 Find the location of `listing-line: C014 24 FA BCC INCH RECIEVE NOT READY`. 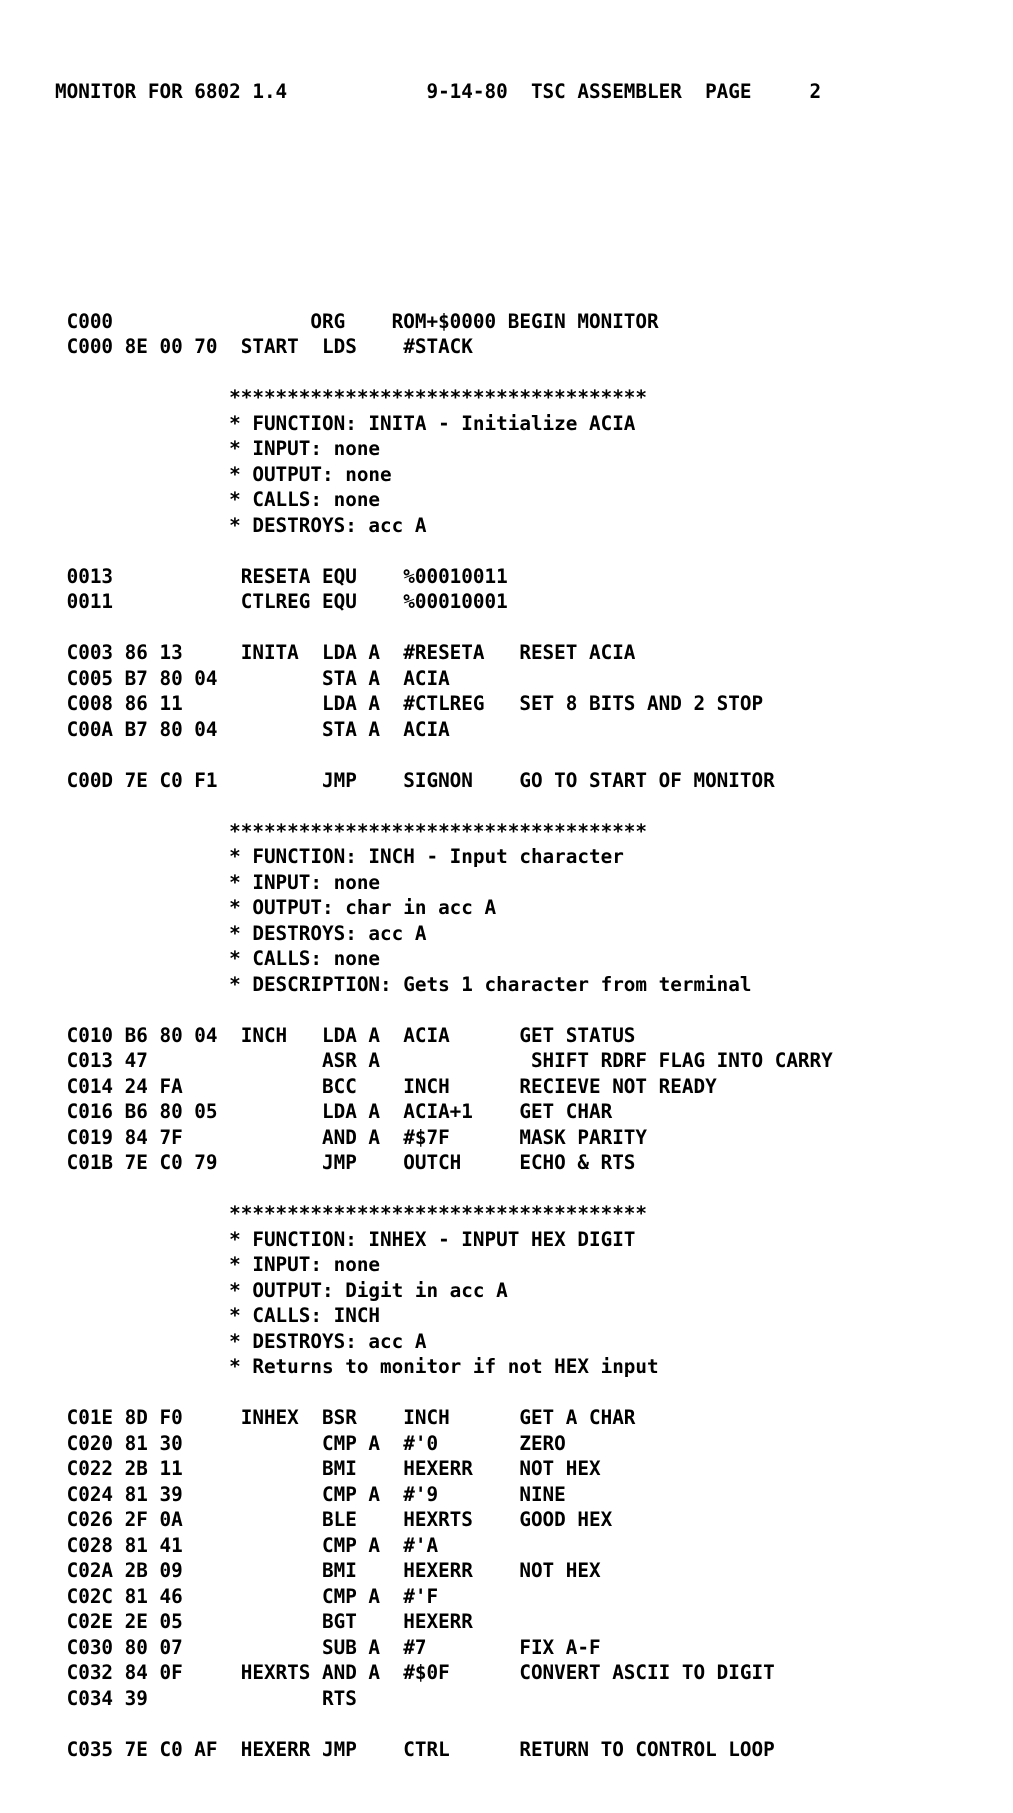

listing-line: C014 24 FA BCC INCH RECIEVE NOT READY is located at coordinates (386, 1086).